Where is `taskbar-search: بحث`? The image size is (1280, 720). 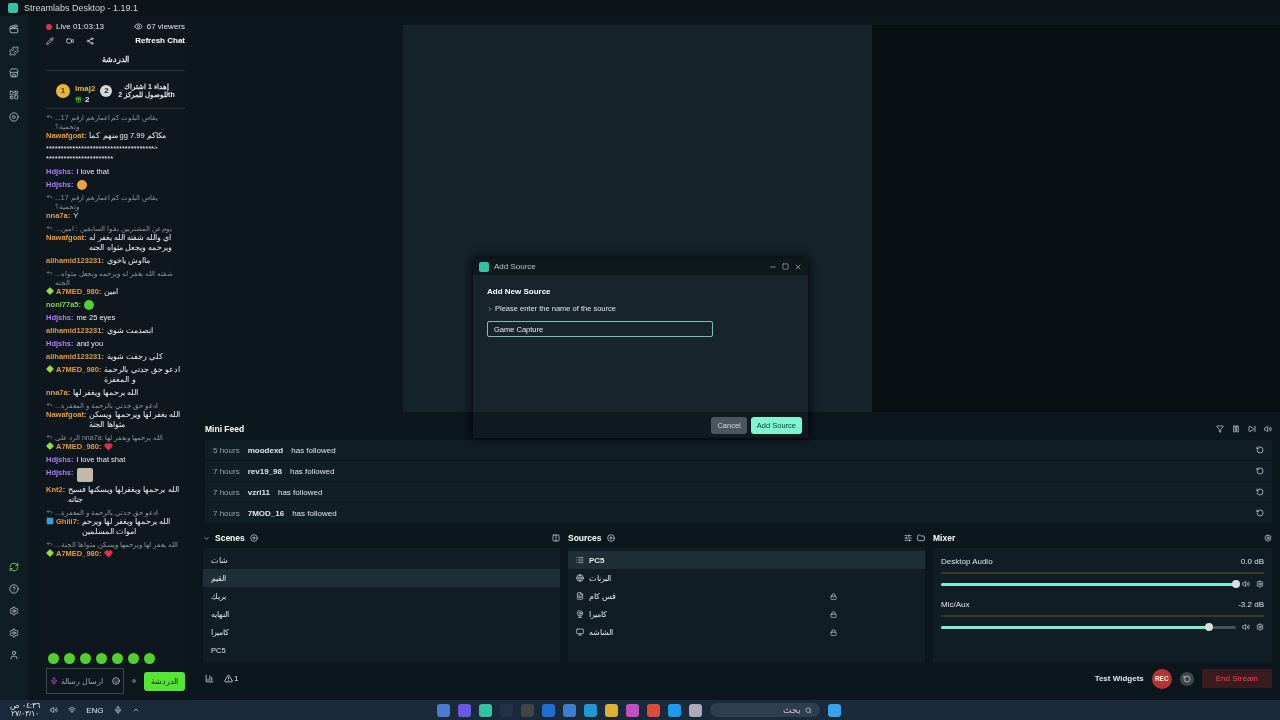 taskbar-search: بحث is located at coordinates (771, 710).